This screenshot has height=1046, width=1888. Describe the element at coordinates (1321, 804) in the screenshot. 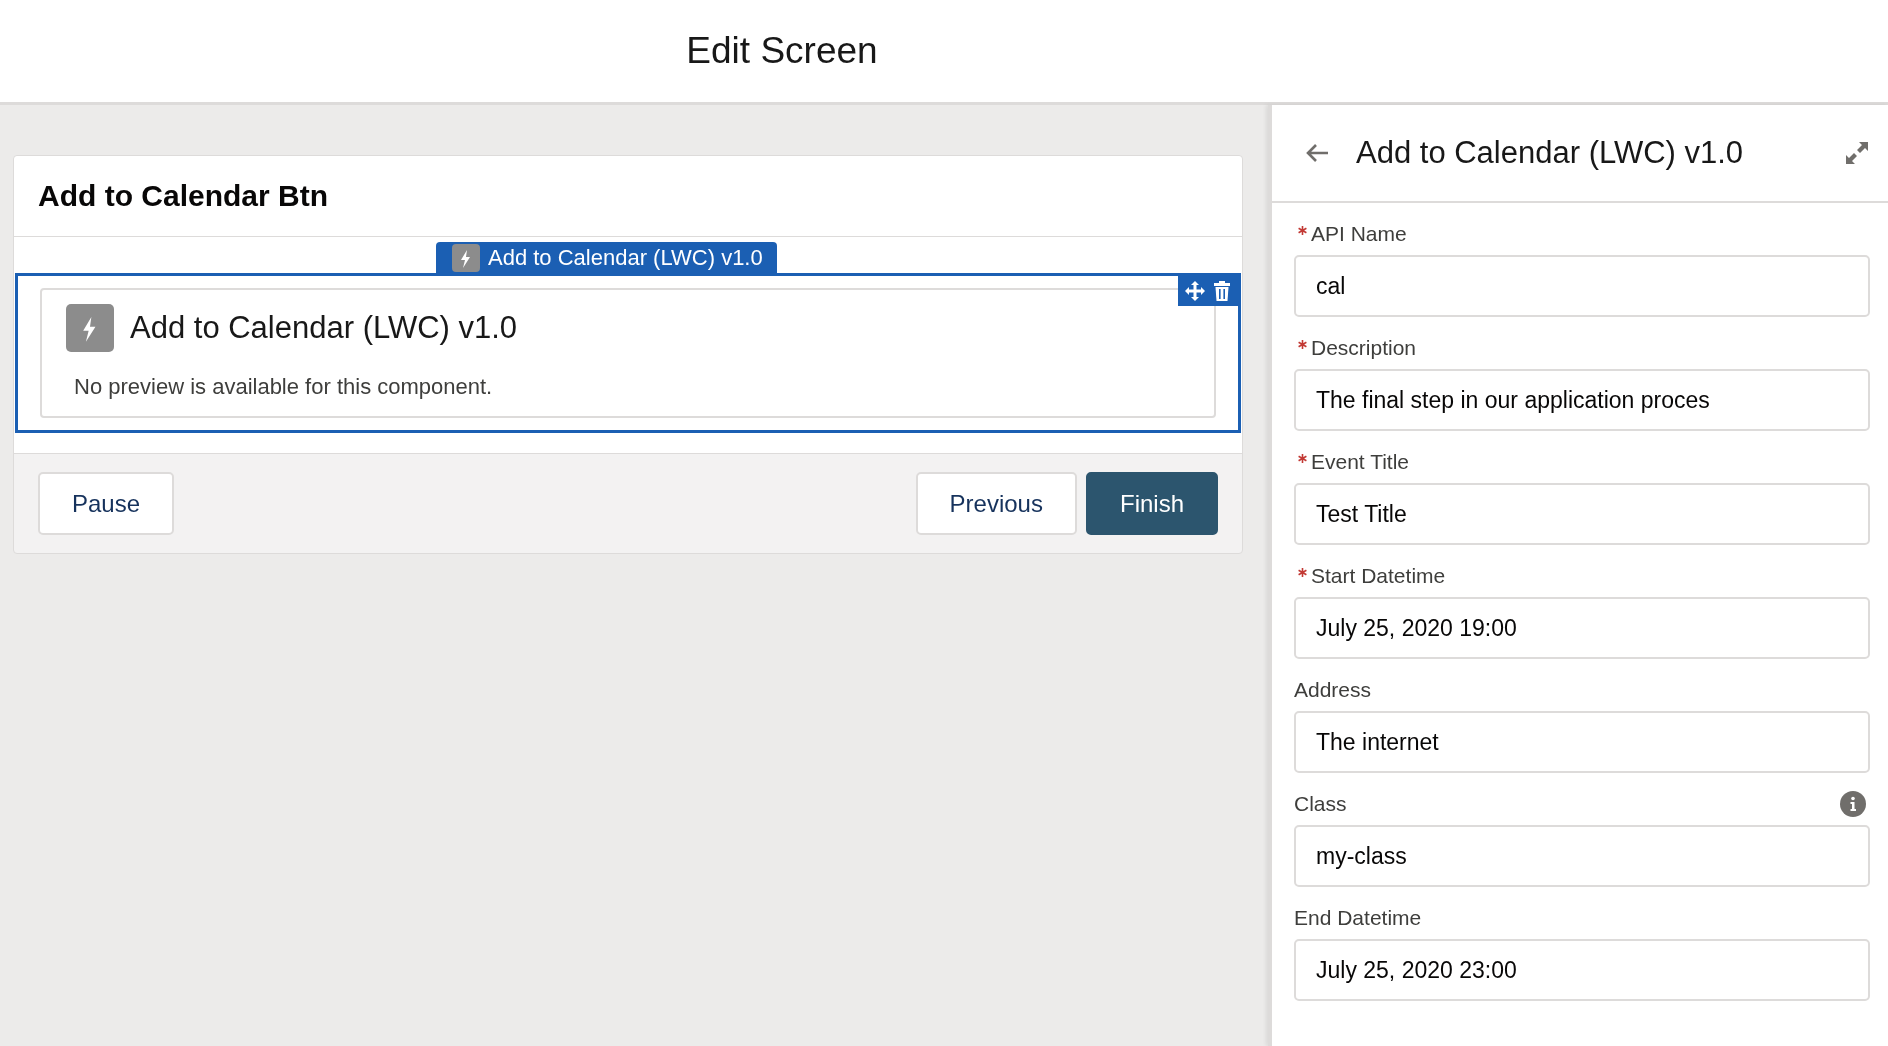

I see `field-label: Class` at that location.